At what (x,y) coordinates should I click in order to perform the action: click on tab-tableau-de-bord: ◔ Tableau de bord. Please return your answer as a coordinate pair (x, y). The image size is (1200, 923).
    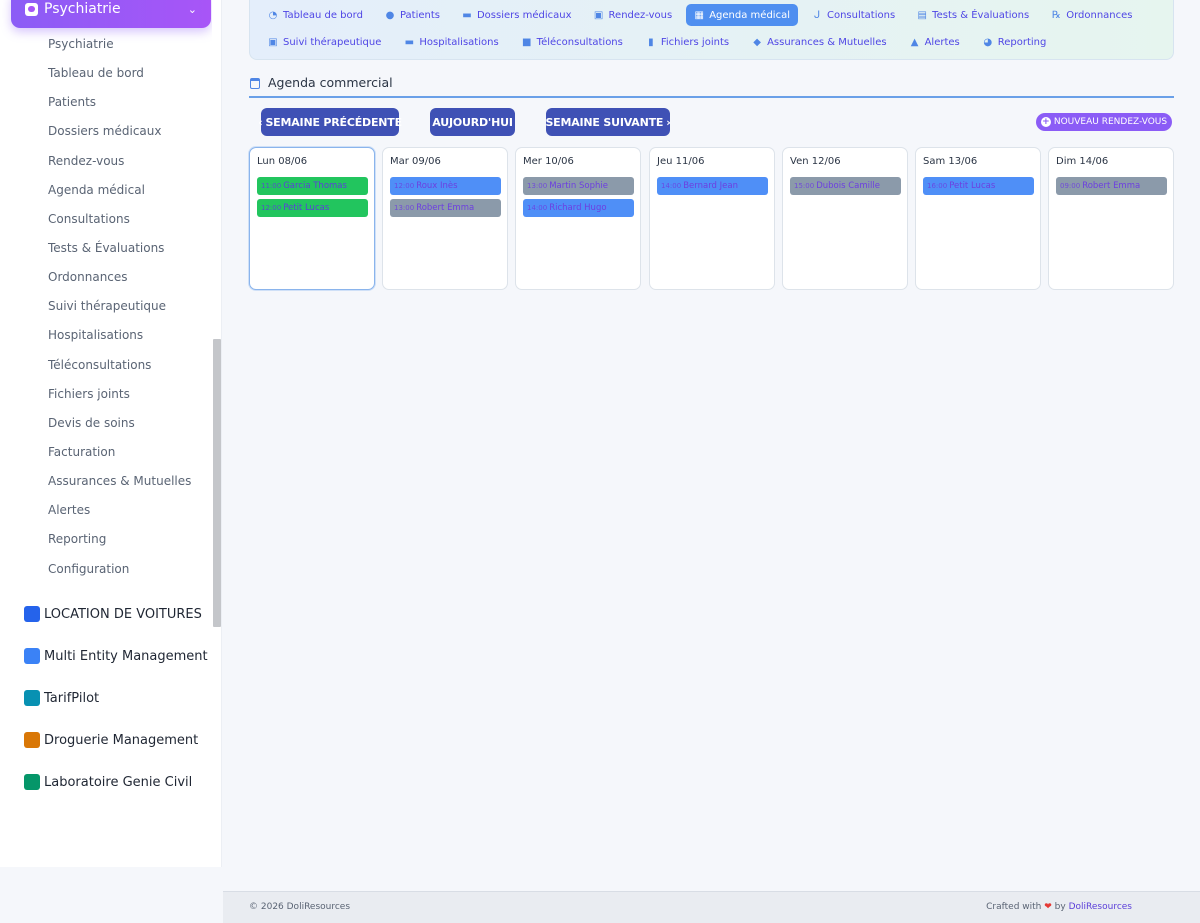
    Looking at the image, I should click on (315, 15).